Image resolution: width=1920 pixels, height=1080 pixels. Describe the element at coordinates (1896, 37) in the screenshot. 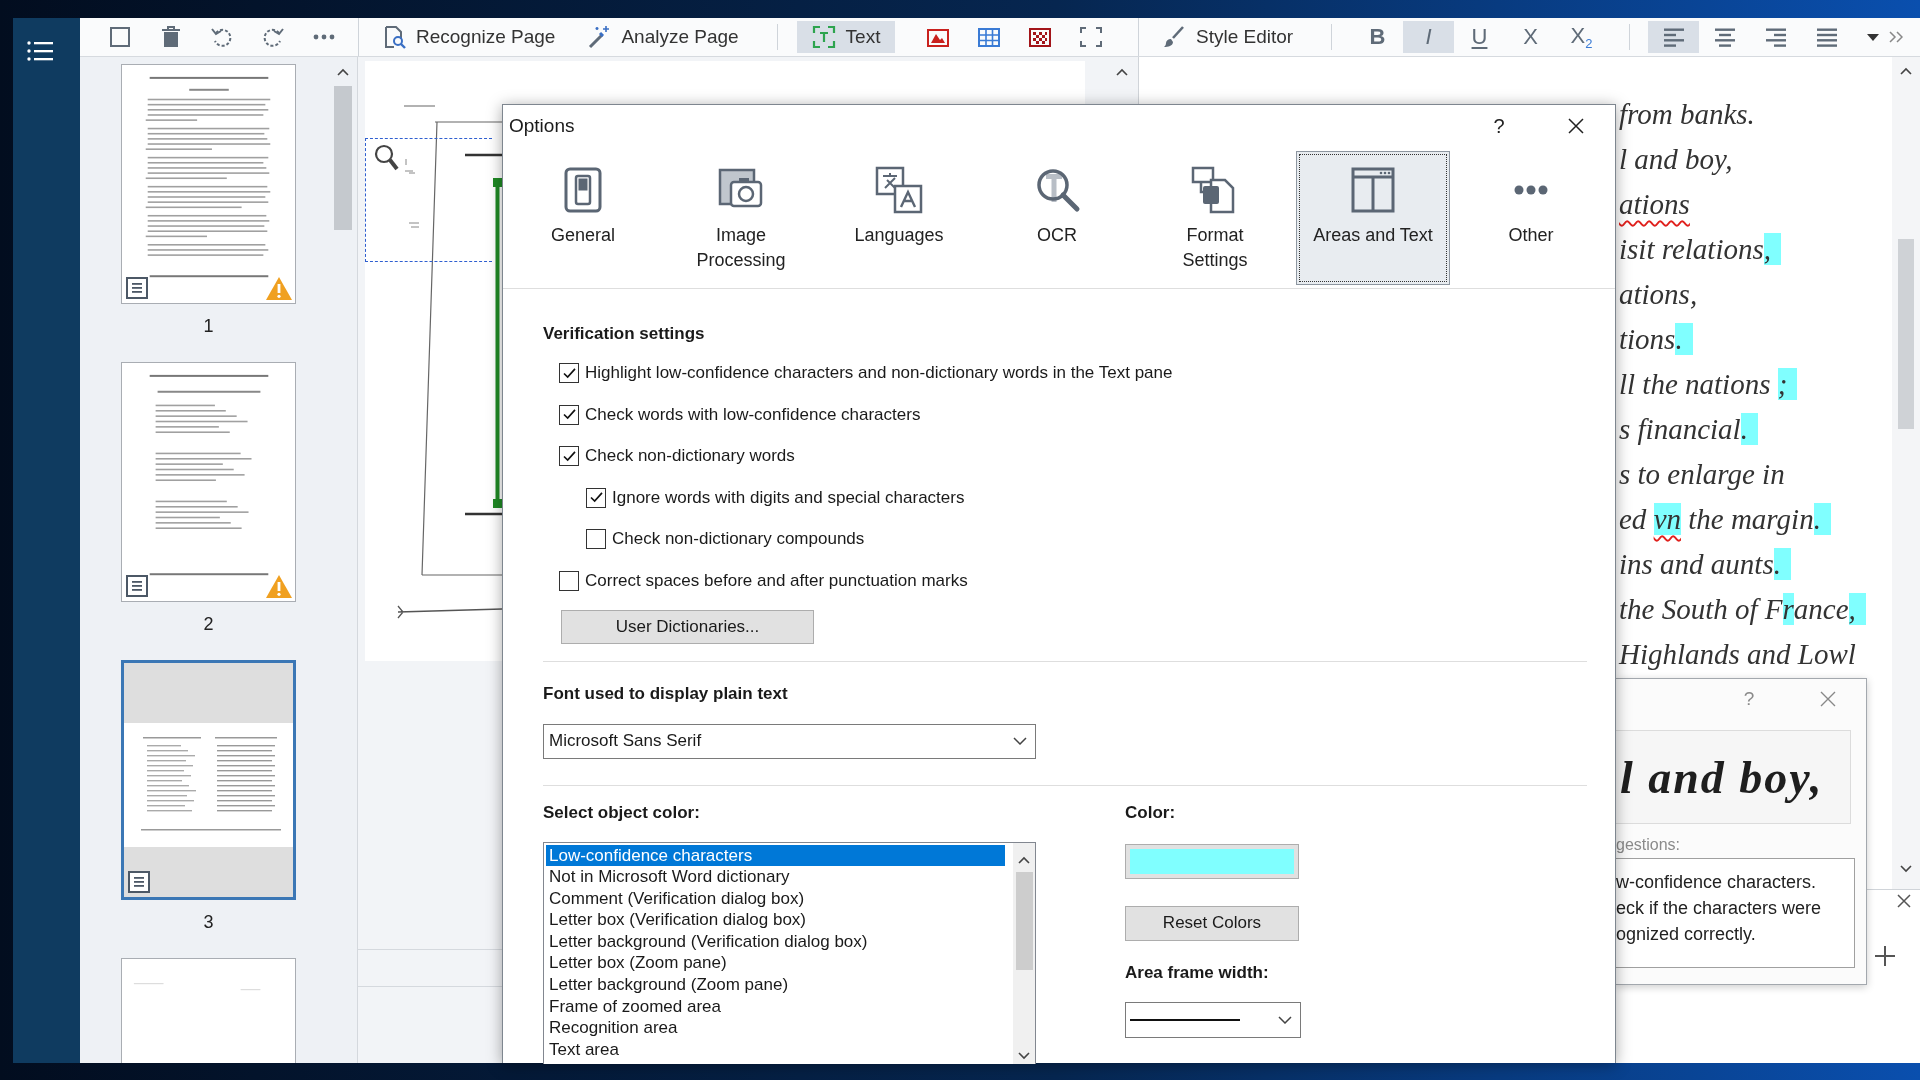

I see `double-chevron-icon` at that location.